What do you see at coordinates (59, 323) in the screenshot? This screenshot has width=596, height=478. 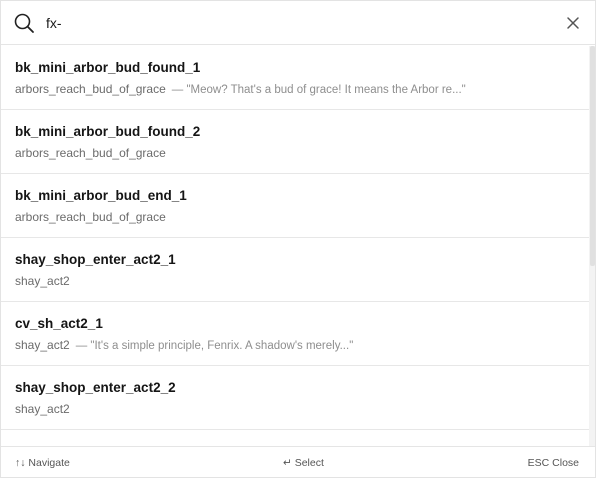 I see `result-title: cv_sh_act2_1` at bounding box center [59, 323].